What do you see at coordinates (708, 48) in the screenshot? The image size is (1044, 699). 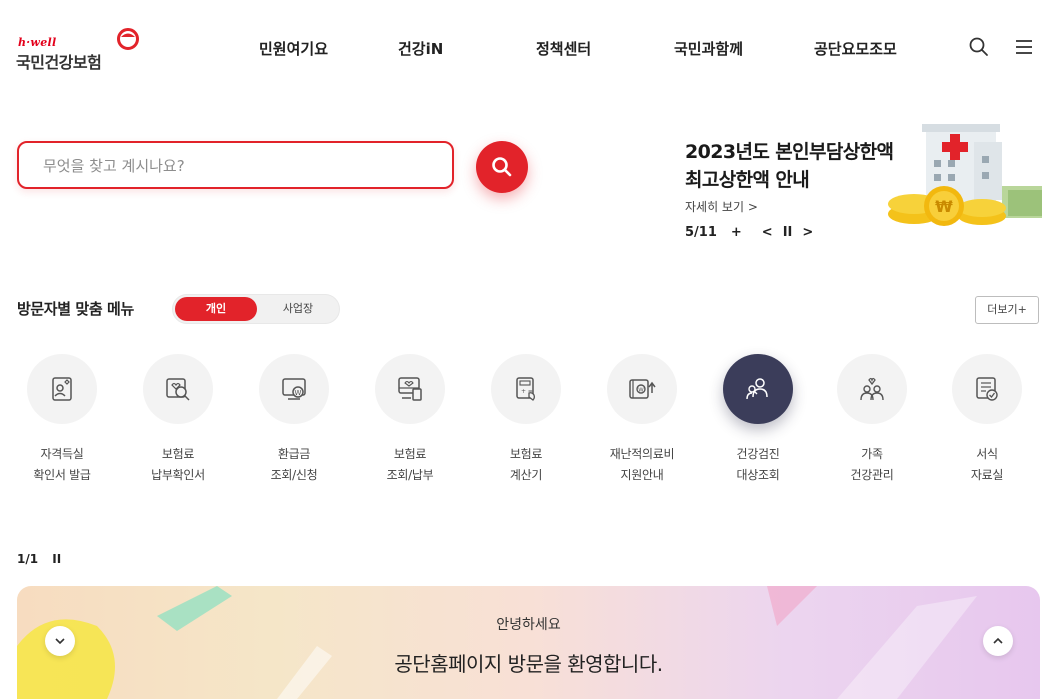 I see `nav-item-with-citizens: 국민과함께` at bounding box center [708, 48].